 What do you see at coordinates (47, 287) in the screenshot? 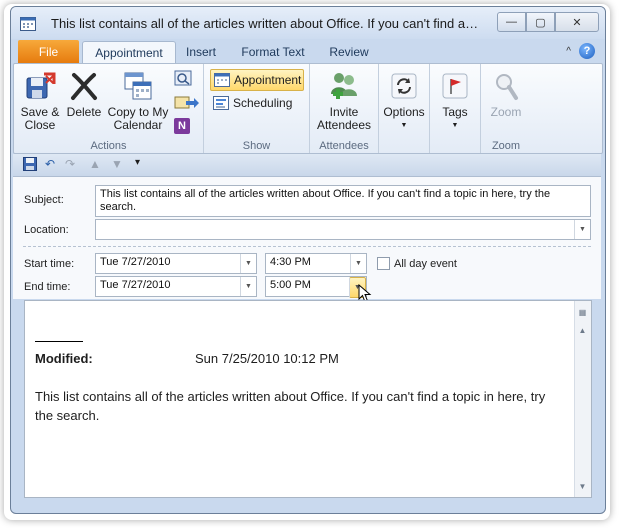
I see `end-time-label: End time:` at bounding box center [47, 287].